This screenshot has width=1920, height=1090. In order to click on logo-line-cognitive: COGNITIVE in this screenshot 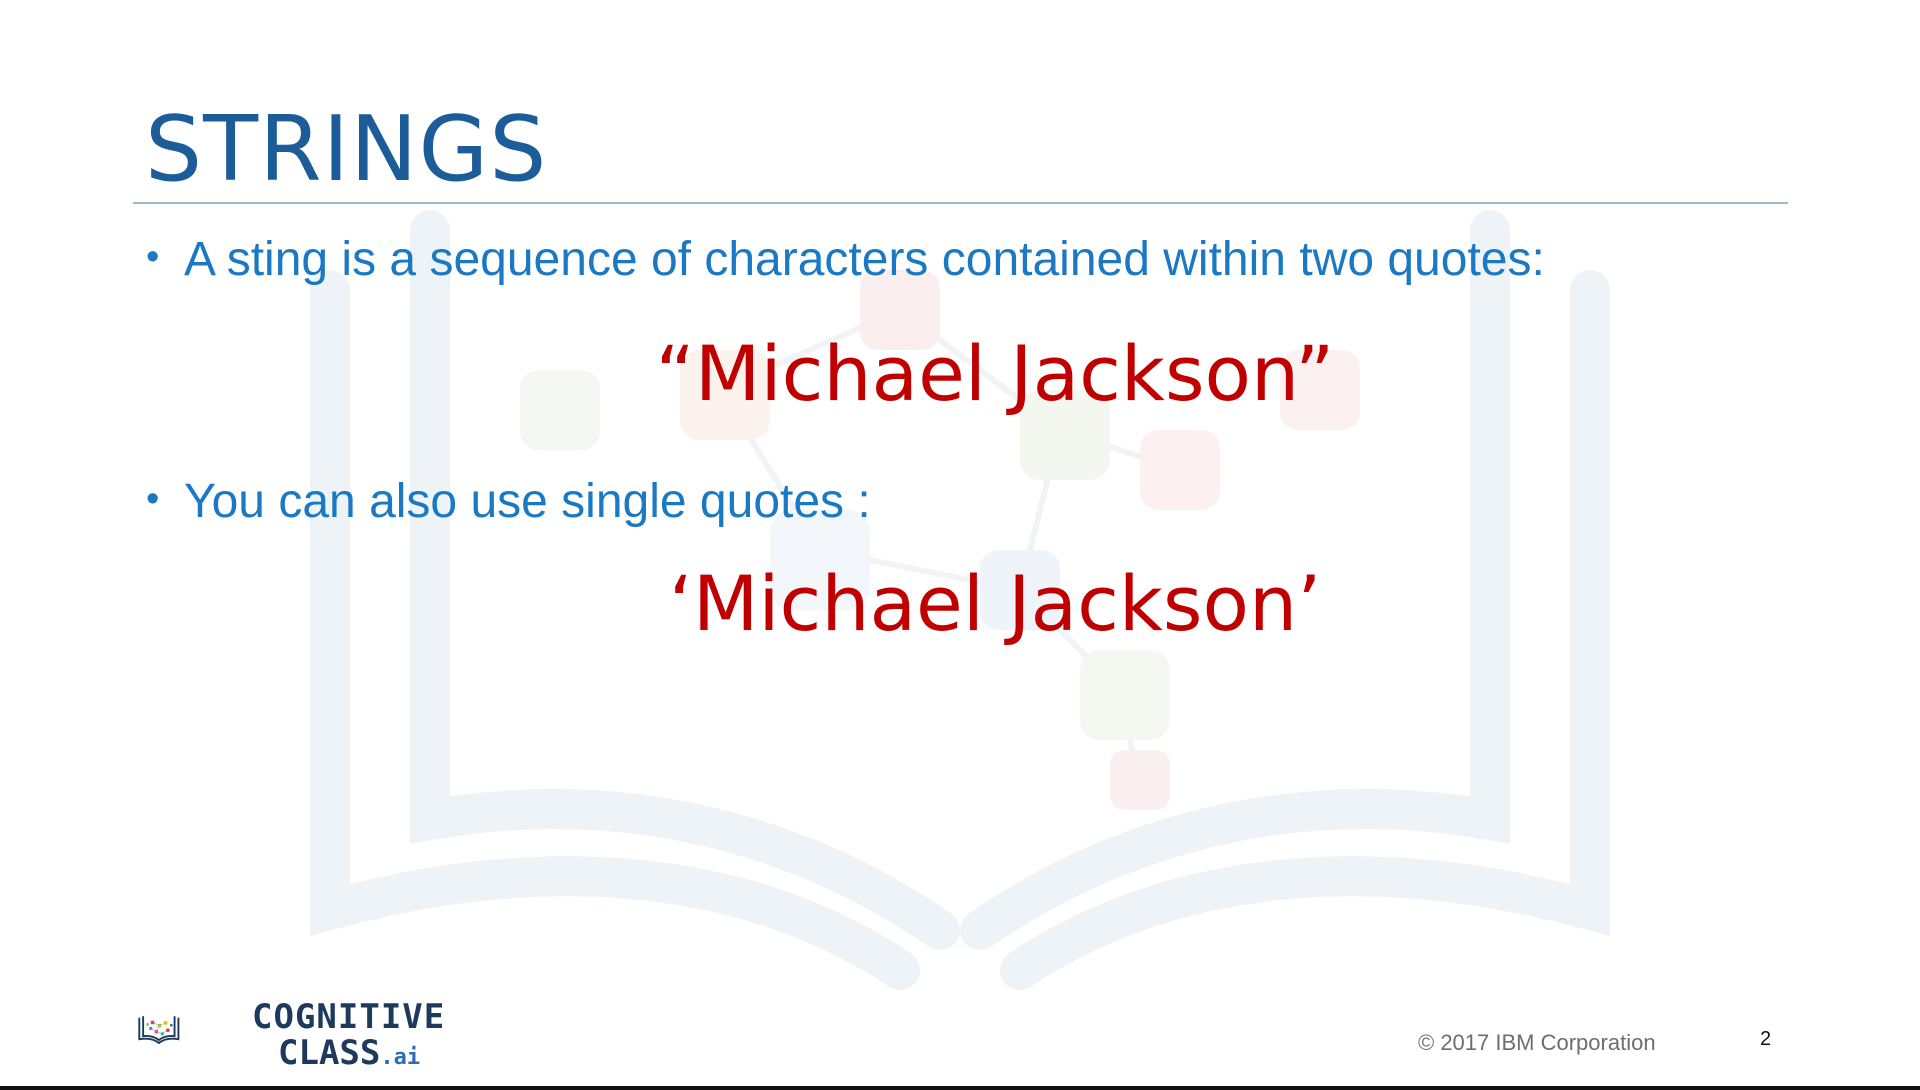, I will do `click(349, 1017)`.